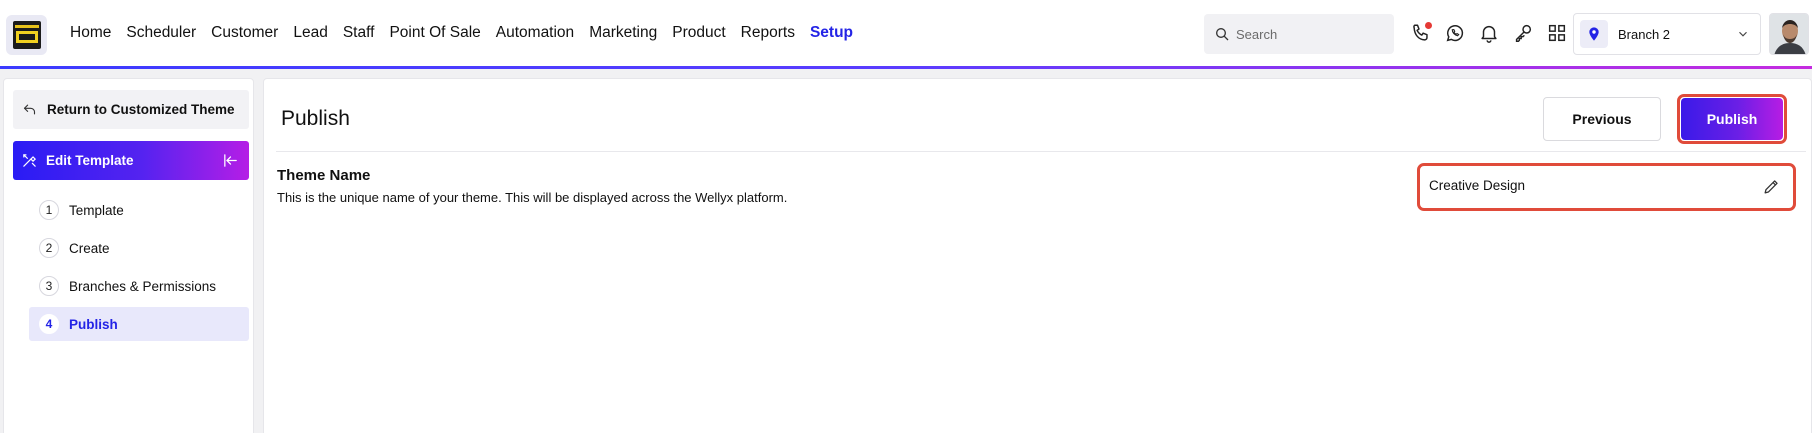 Image resolution: width=1812 pixels, height=433 pixels. What do you see at coordinates (139, 248) in the screenshot?
I see `step-create: 2 Create` at bounding box center [139, 248].